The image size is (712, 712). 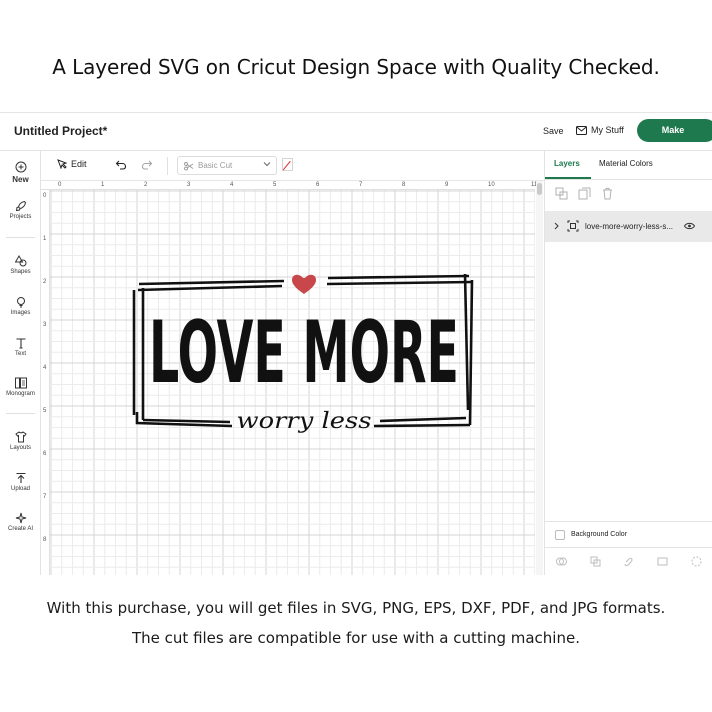 I want to click on delete-icon, so click(x=607, y=193).